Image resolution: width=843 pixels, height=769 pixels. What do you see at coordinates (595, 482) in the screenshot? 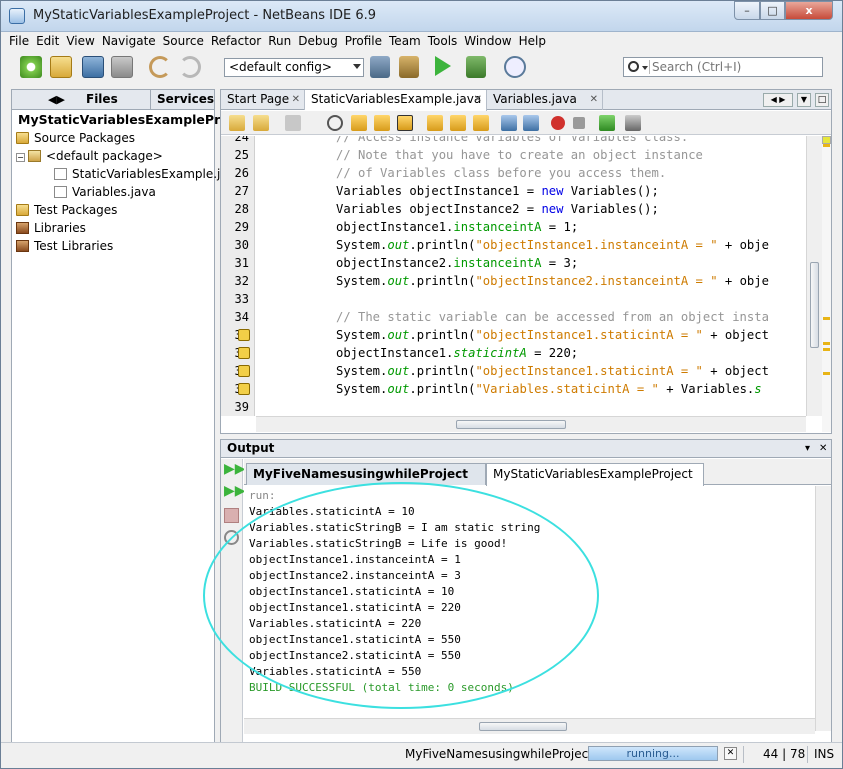
I see `tab-my-static-variables-run: MyStaticVariablesExampleProject (run)` at bounding box center [595, 482].